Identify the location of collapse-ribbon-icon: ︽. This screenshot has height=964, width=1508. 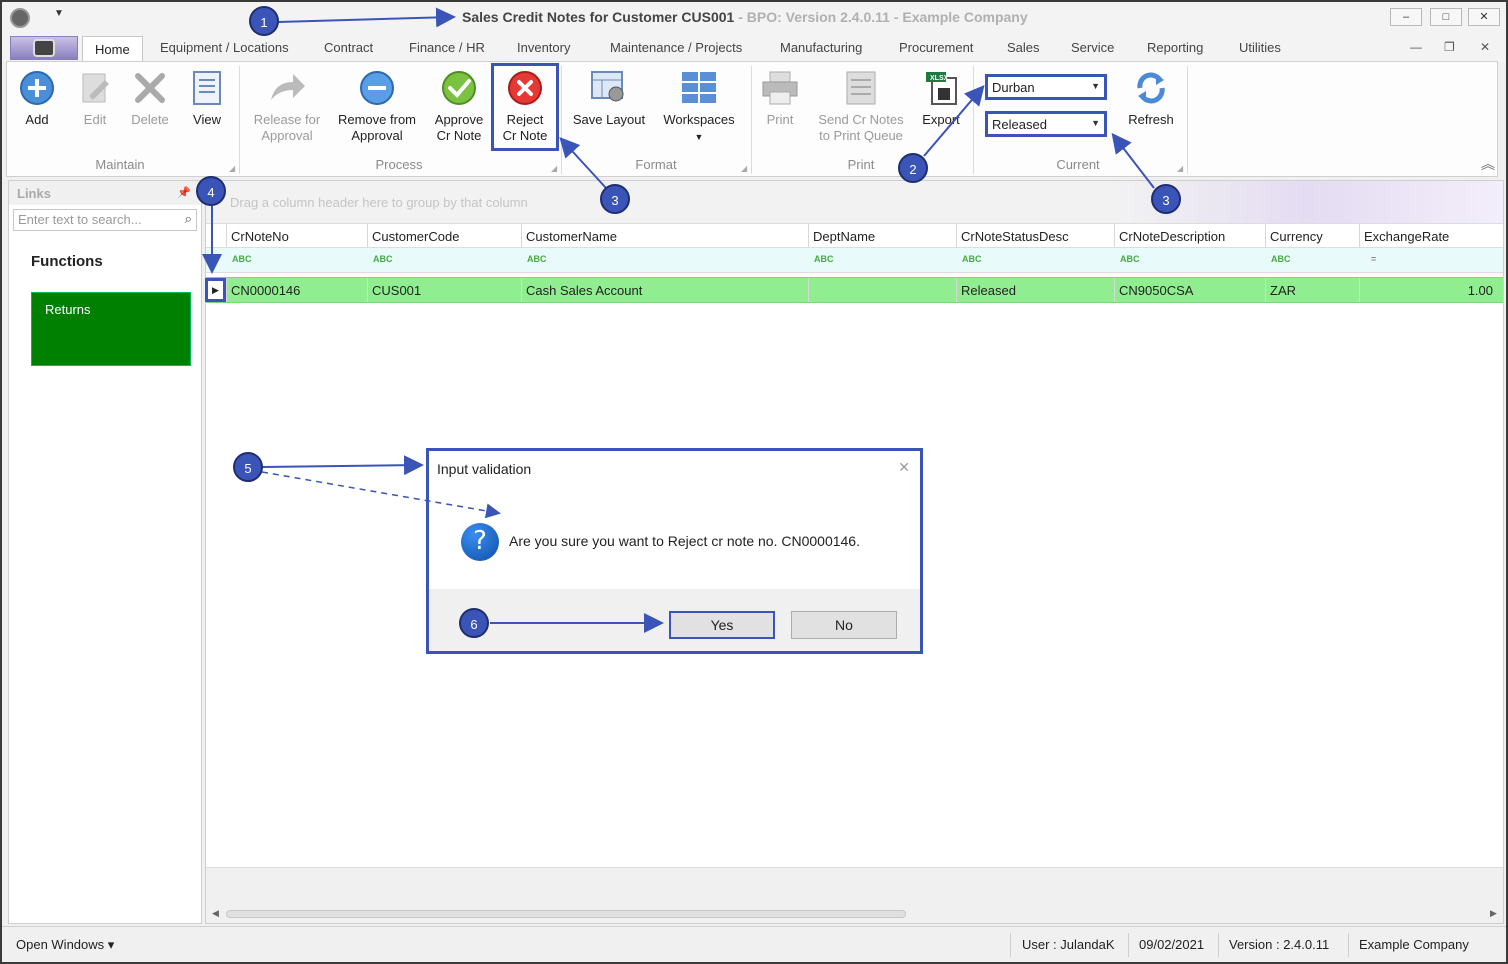
(1488, 164).